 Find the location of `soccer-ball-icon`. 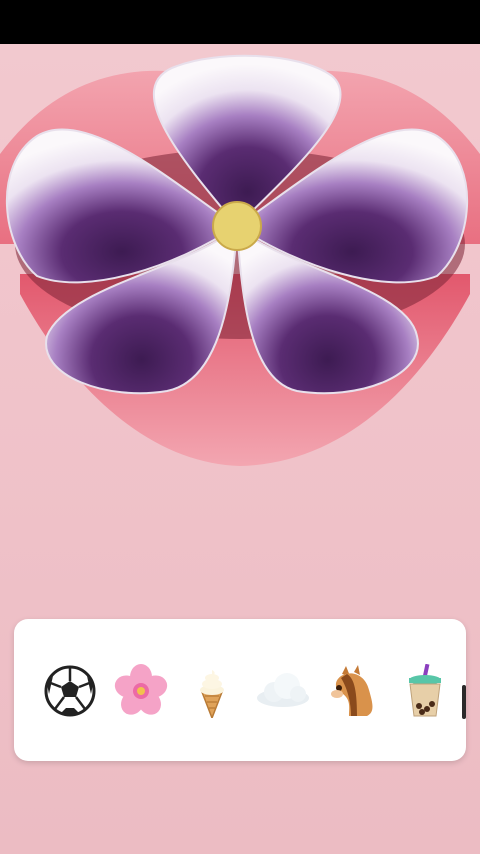

soccer-ball-icon is located at coordinates (69, 691).